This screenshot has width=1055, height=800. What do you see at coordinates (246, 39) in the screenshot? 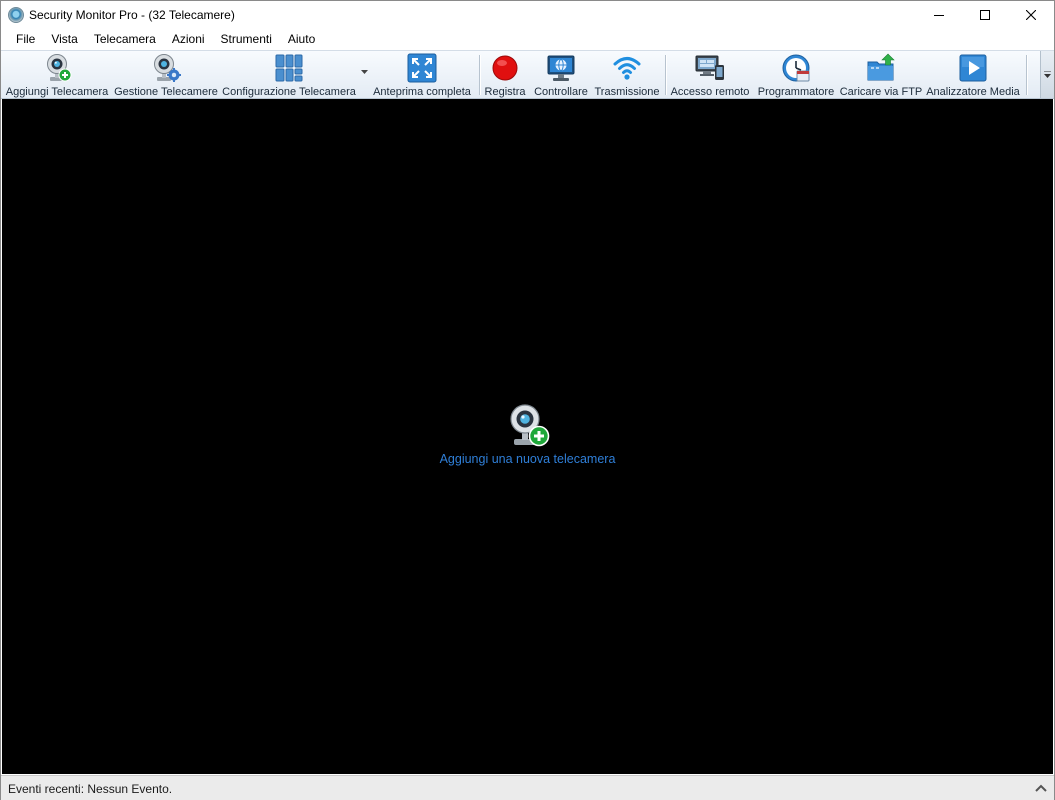
I see `menu-strumenti: Strumenti` at bounding box center [246, 39].